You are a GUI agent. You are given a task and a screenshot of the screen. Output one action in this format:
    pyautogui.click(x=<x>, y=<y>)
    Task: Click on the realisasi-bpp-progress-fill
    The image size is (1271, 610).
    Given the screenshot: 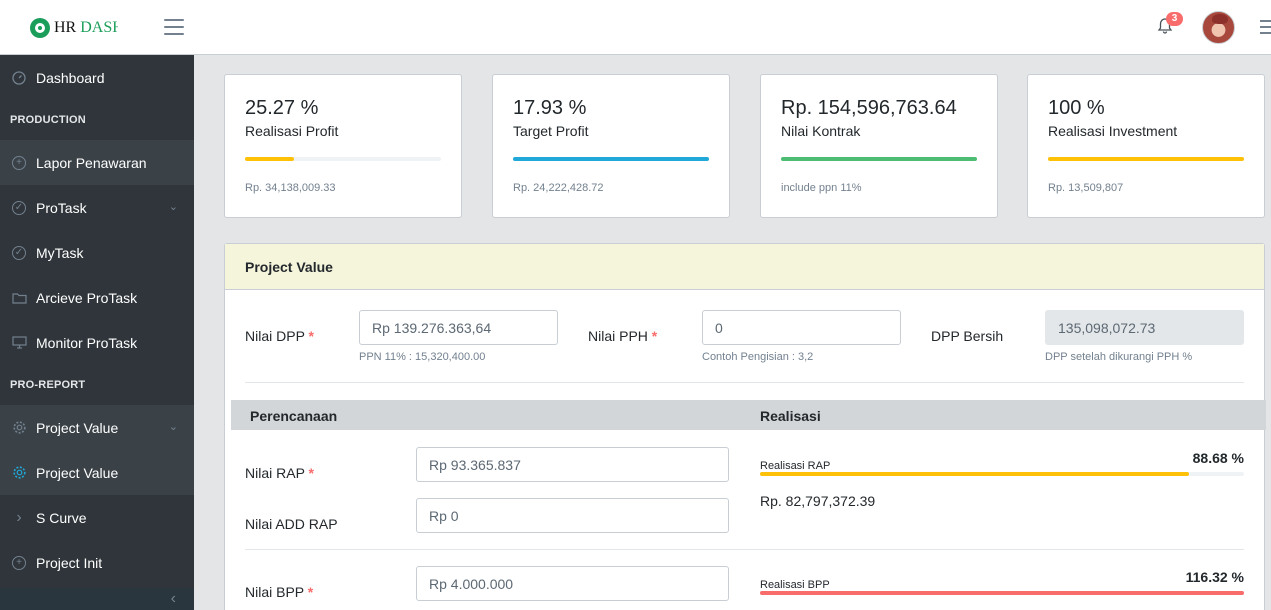 What is the action you would take?
    pyautogui.click(x=1002, y=593)
    